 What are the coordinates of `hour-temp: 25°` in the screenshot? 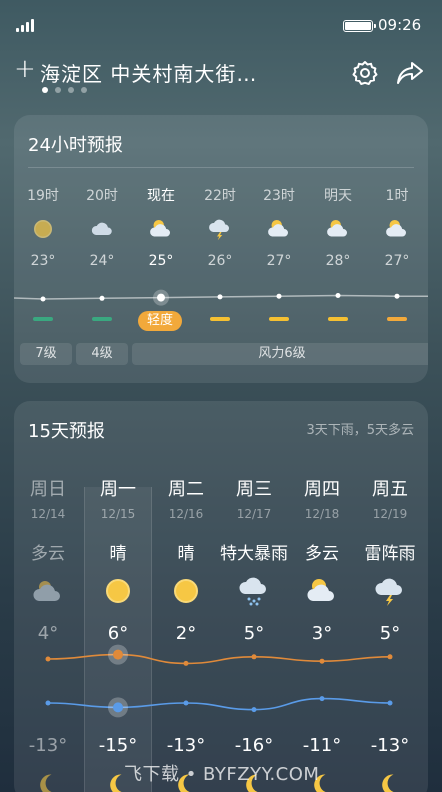 It's located at (161, 261).